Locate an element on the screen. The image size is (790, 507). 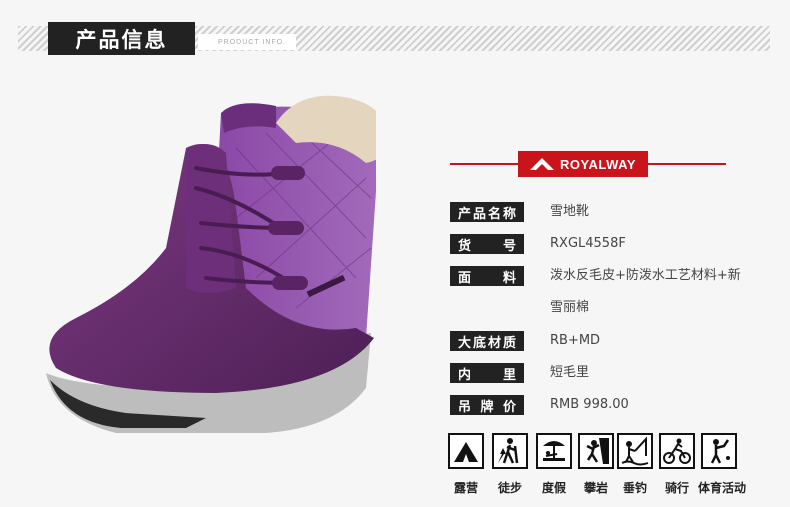
spec-value-sku: RXGL4558F is located at coordinates (588, 243).